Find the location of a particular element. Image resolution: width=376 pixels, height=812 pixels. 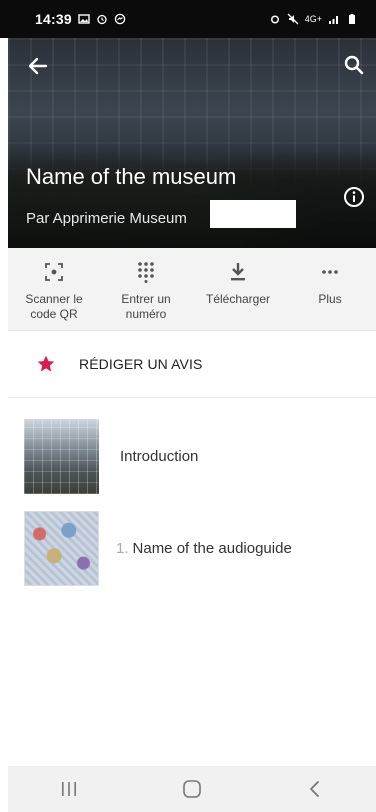

status-time: 14:39 is located at coordinates (53, 19).